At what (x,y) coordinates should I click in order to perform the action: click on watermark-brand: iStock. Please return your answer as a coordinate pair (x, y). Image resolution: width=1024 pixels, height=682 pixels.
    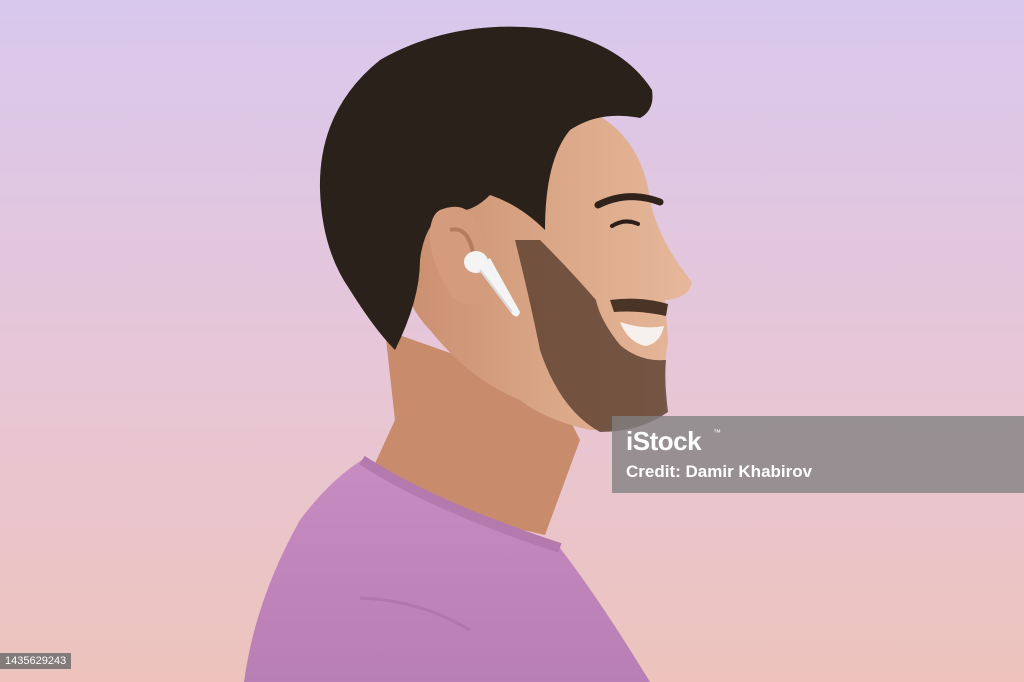
    Looking at the image, I should click on (664, 441).